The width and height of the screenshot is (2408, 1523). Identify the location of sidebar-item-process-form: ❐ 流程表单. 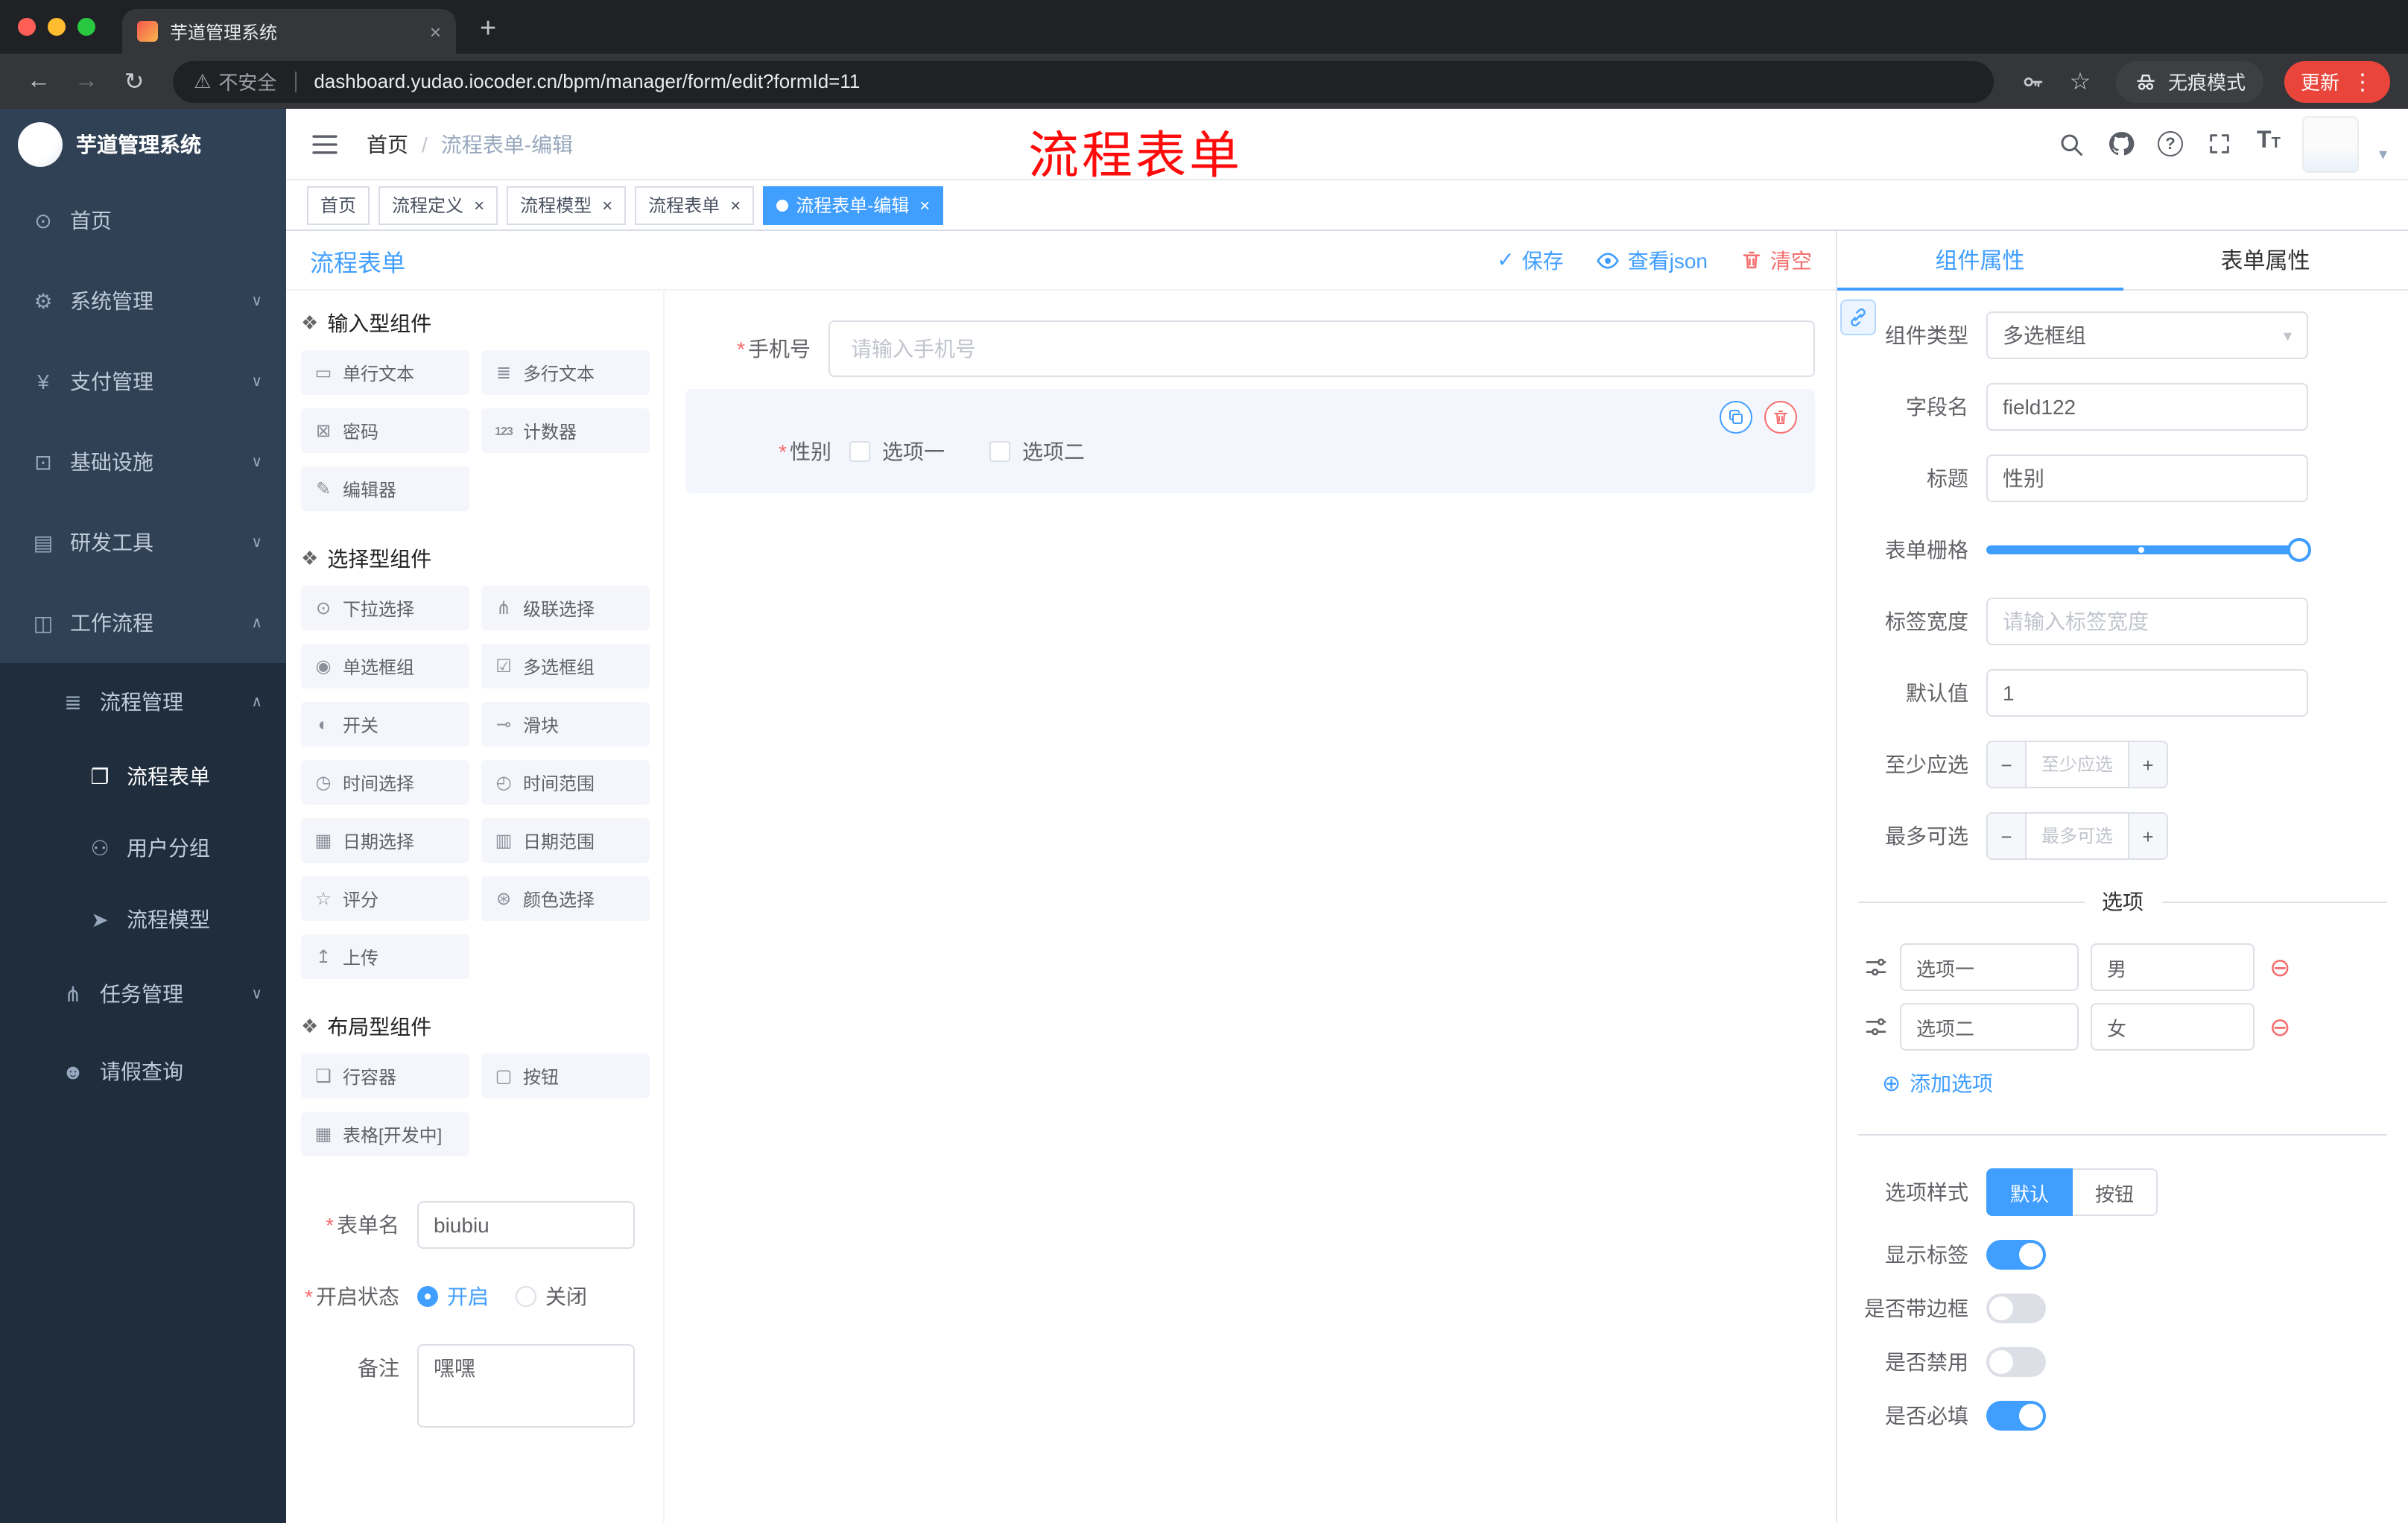
(143, 777).